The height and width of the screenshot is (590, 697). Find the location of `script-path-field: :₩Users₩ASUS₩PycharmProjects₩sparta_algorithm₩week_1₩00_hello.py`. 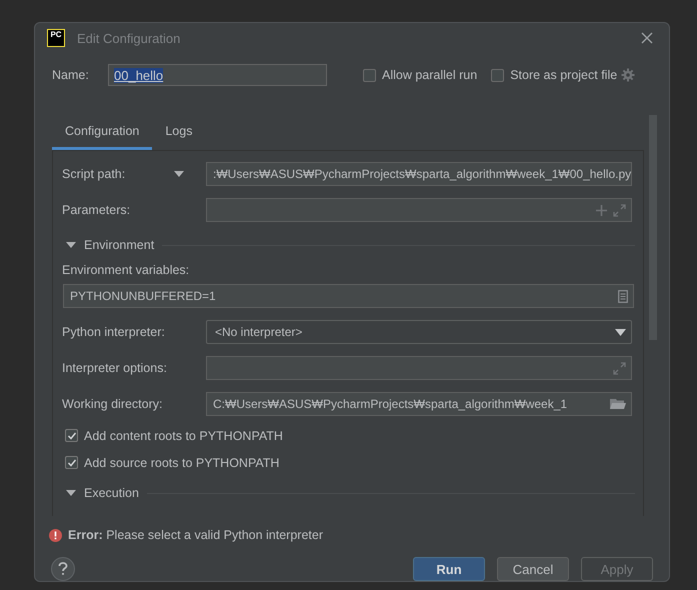

script-path-field: :₩Users₩ASUS₩PycharmProjects₩sparta_algorithm₩week_1₩00_hello.py is located at coordinates (419, 174).